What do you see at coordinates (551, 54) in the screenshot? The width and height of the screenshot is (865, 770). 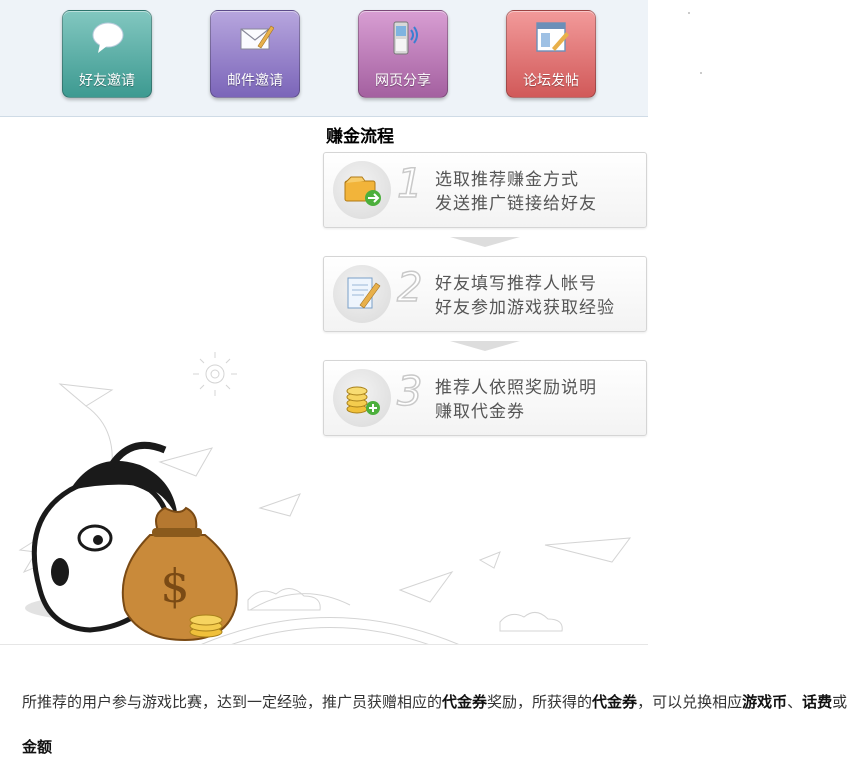 I see `forum-post-button: 论坛发帖` at bounding box center [551, 54].